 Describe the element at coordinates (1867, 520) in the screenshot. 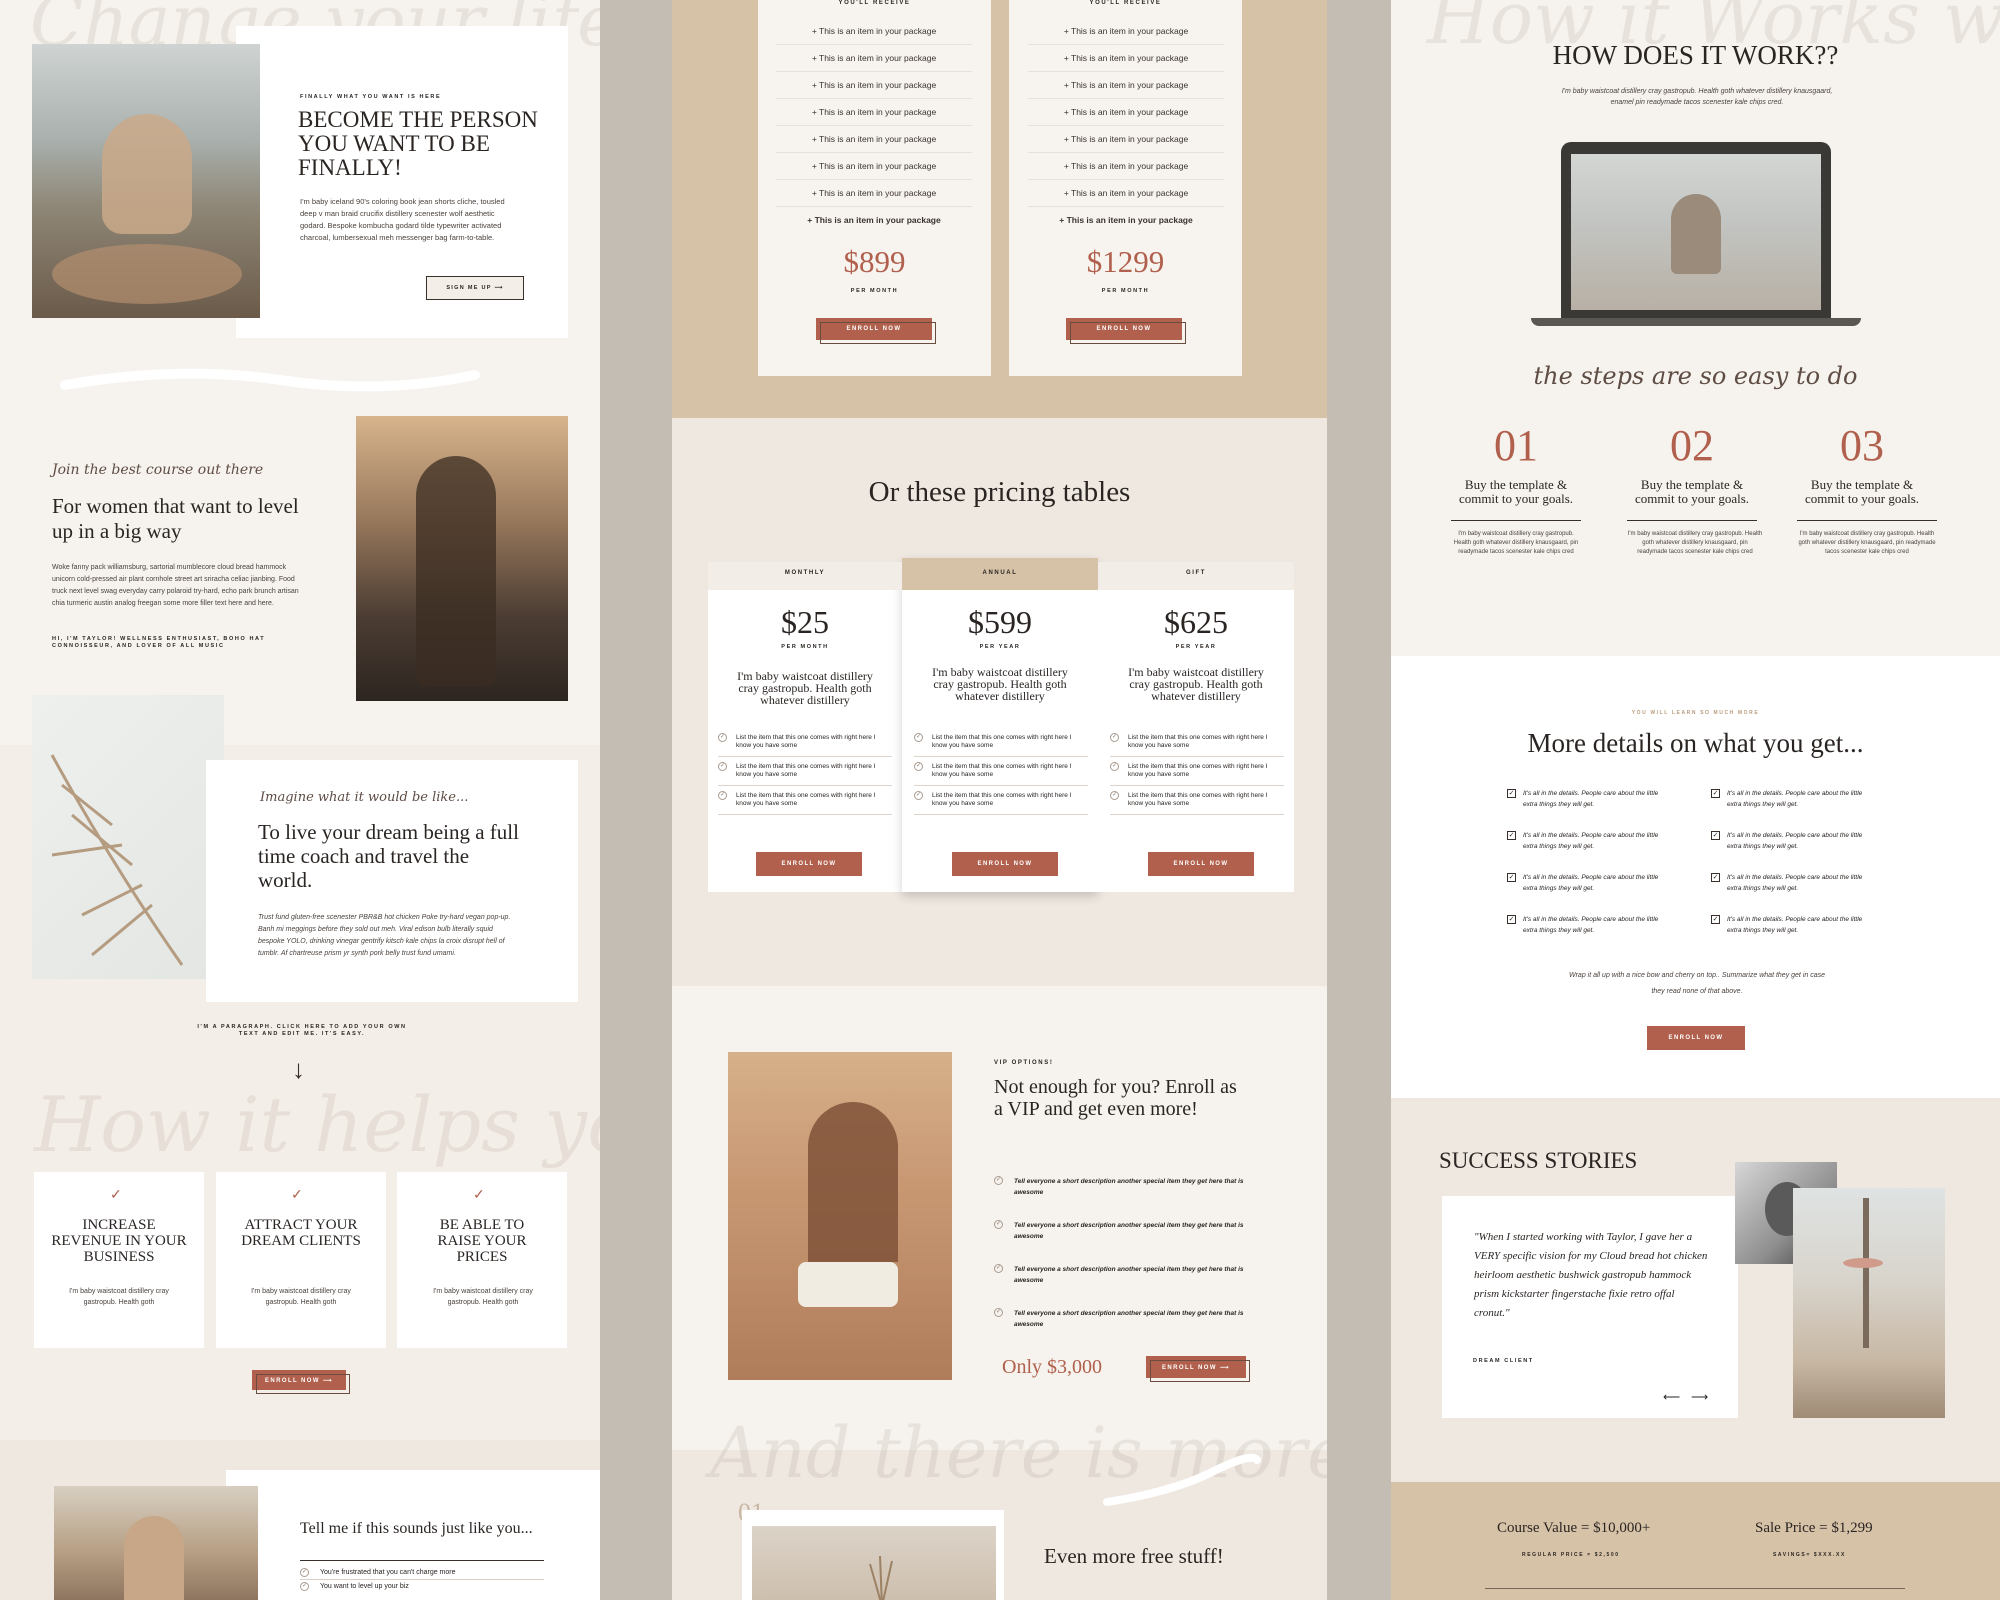

I see `step-divider` at that location.